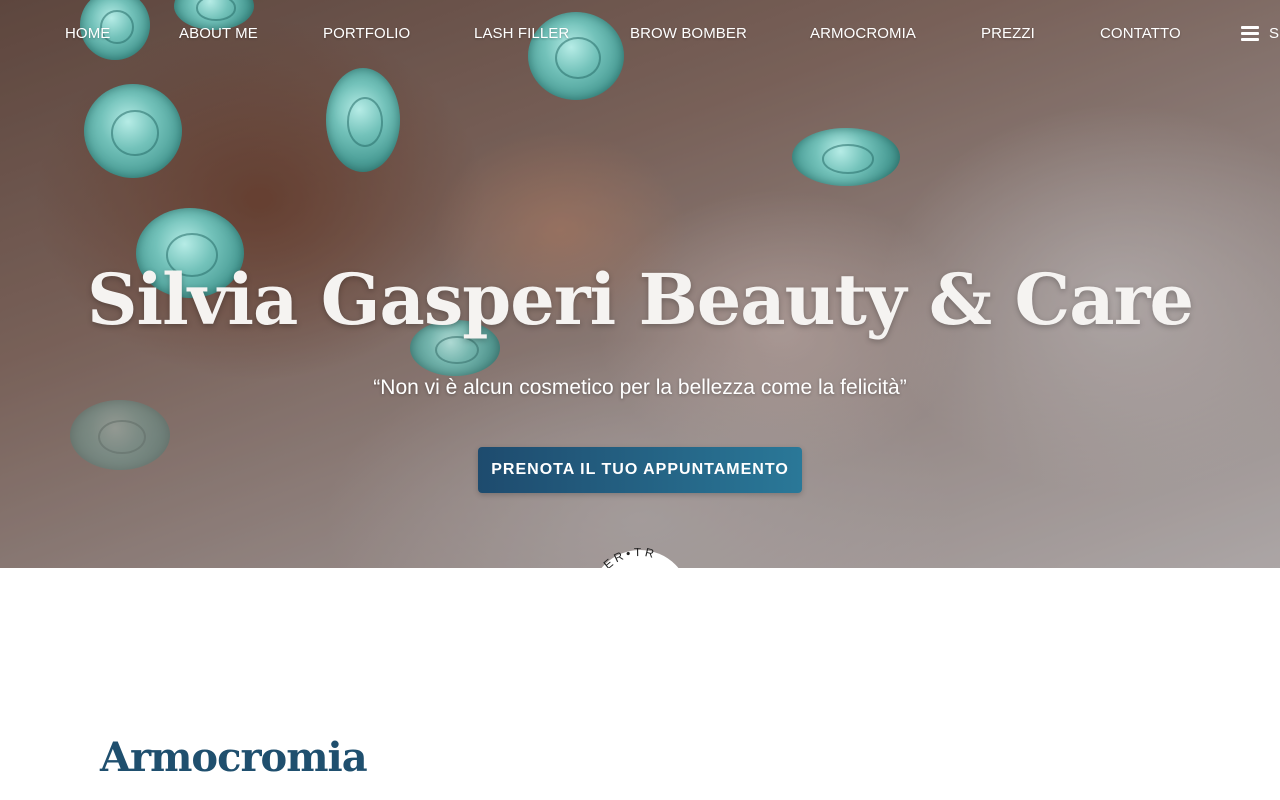  What do you see at coordinates (1140, 33) in the screenshot?
I see `nav-item-contatto: CONTATTO` at bounding box center [1140, 33].